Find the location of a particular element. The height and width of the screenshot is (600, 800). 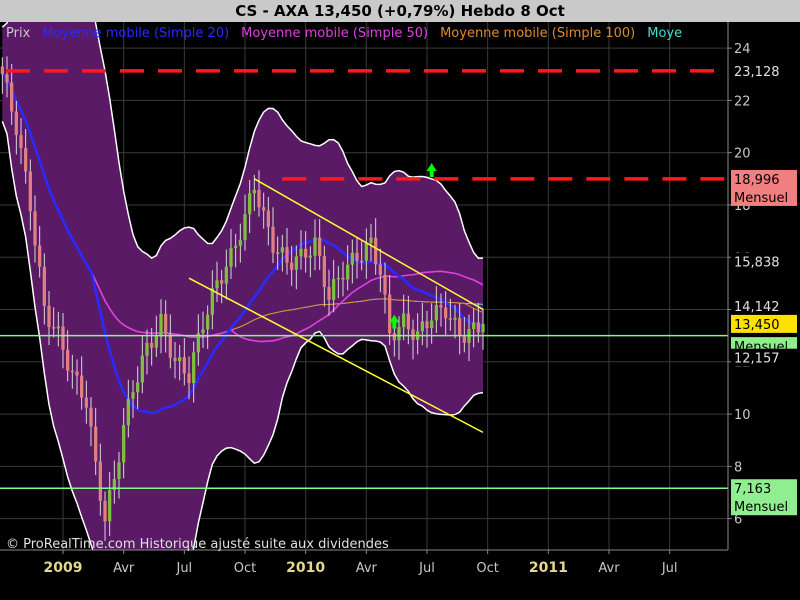

price-badge-value: 18,996 is located at coordinates (757, 180).